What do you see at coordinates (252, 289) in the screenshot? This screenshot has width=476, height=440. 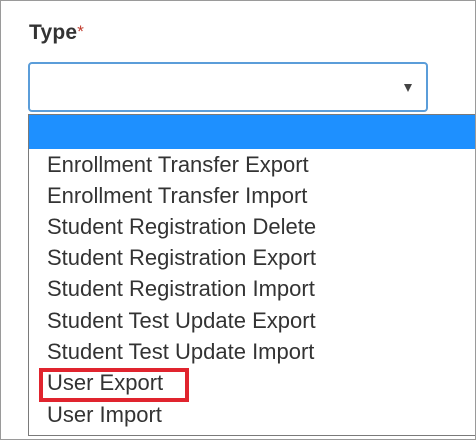 I see `dropdown-option-student-registration-import: Student Registration Import` at bounding box center [252, 289].